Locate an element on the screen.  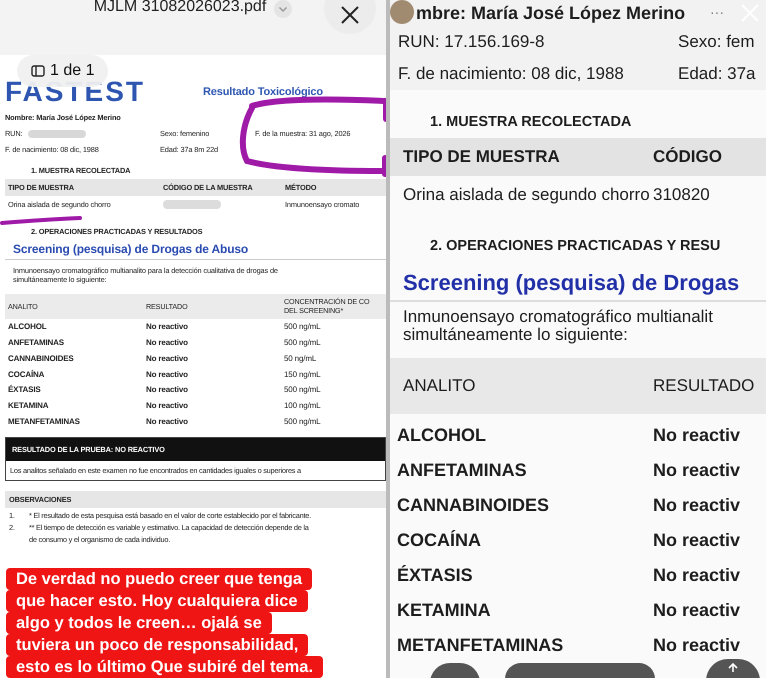
section-title: 1. MUESTRA RECOLECTADA is located at coordinates (530, 122).